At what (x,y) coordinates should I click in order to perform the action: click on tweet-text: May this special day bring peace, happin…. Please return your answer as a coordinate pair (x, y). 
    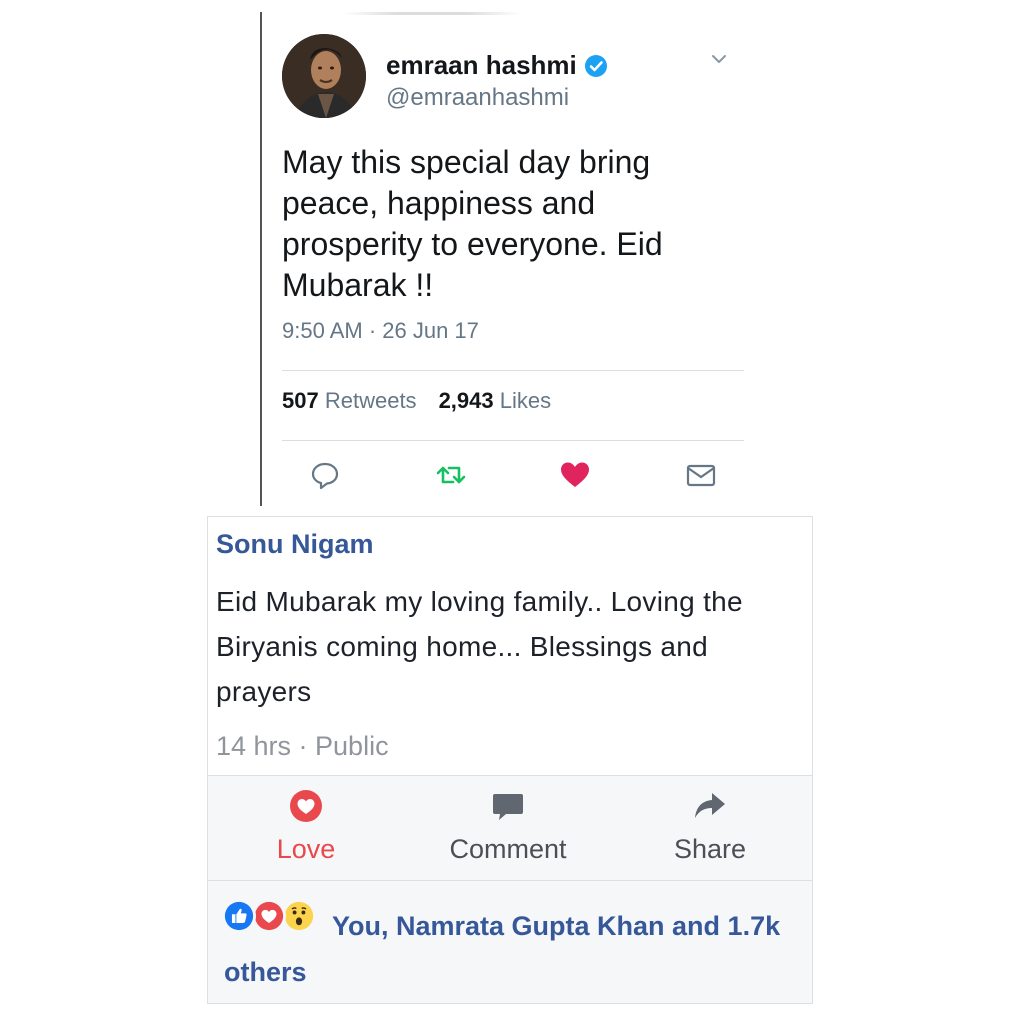
    Looking at the image, I should click on (472, 223).